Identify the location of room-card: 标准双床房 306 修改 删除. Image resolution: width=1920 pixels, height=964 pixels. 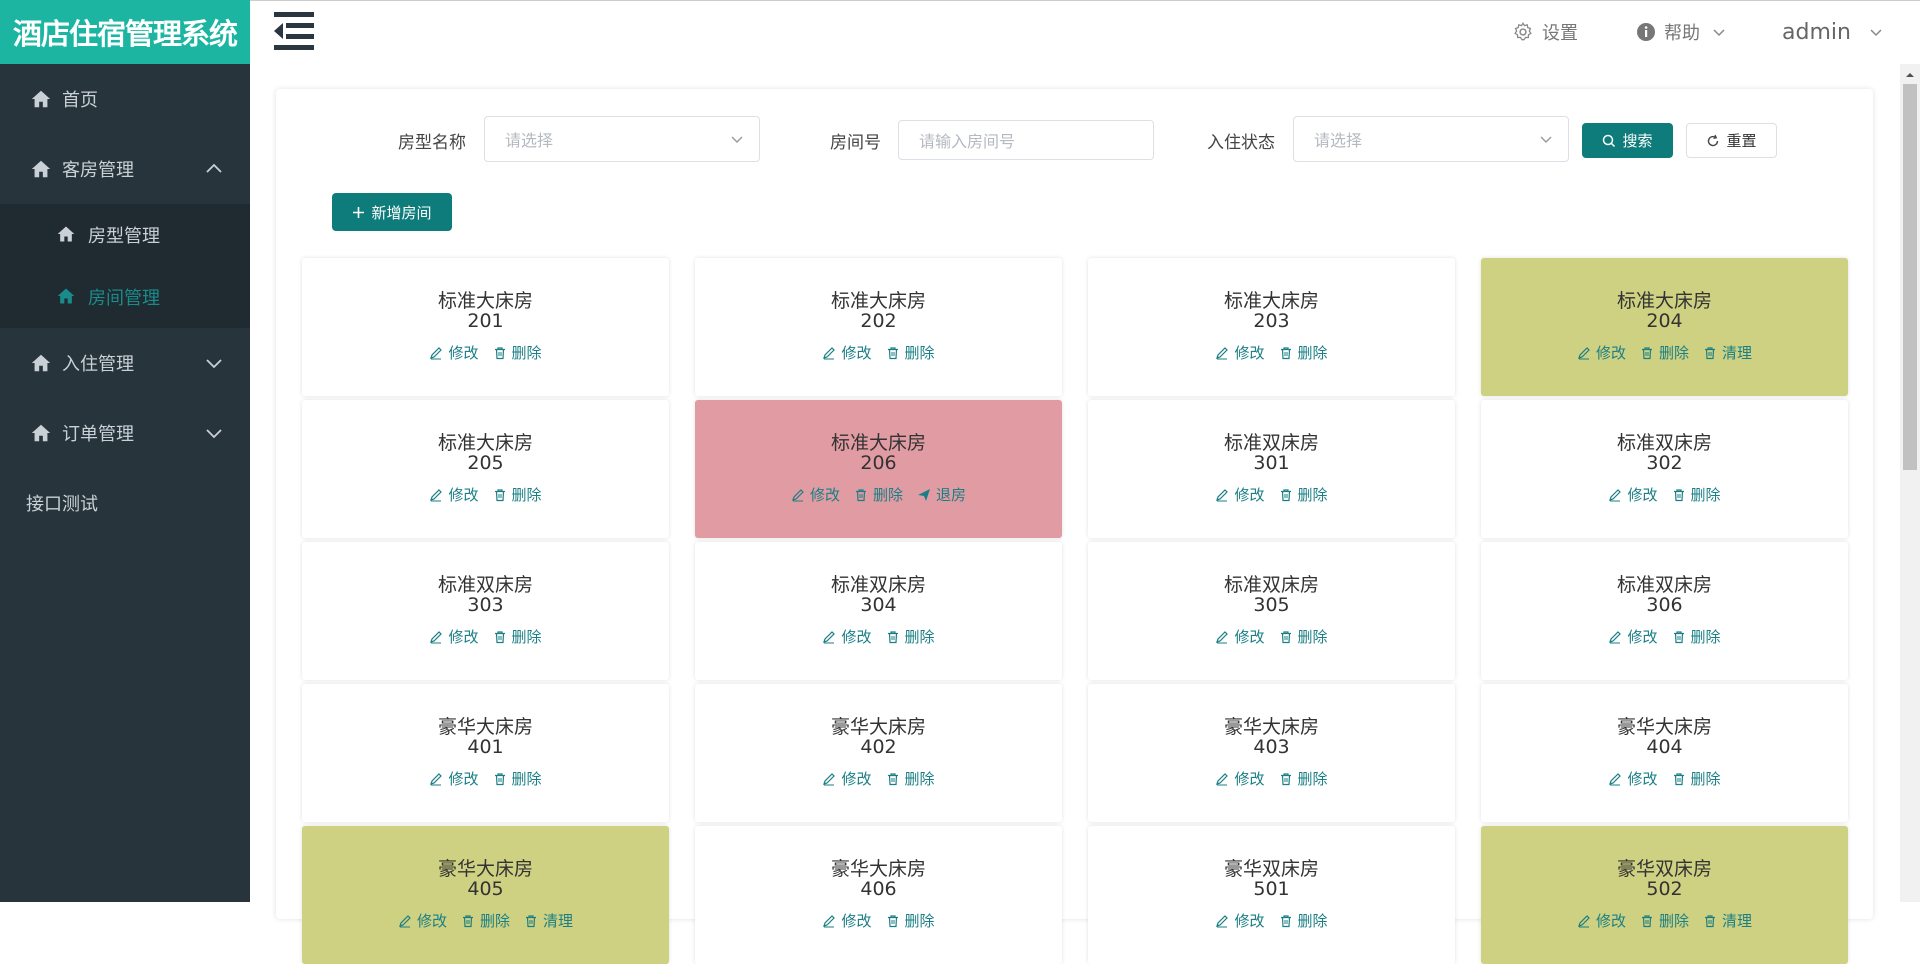
(1664, 611).